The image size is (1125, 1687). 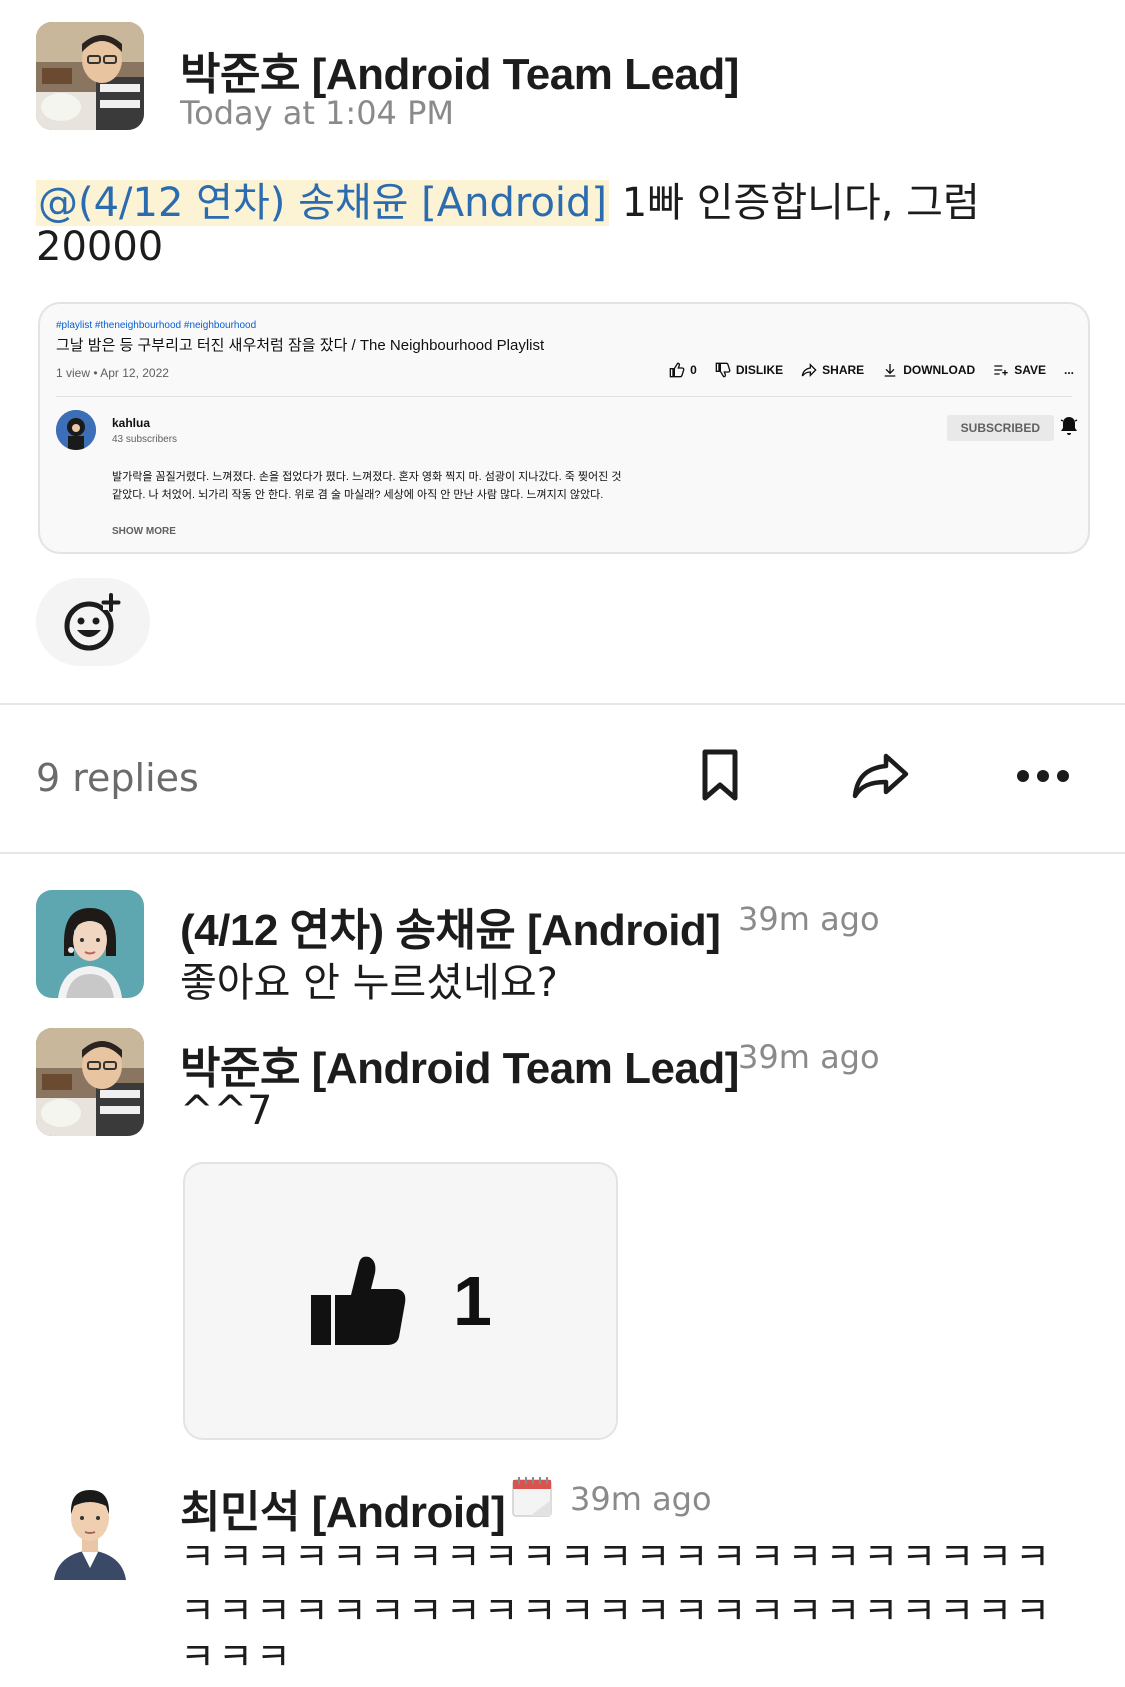 I want to click on video-views-date: 1 view • Apr 12, 2022, so click(x=112, y=373).